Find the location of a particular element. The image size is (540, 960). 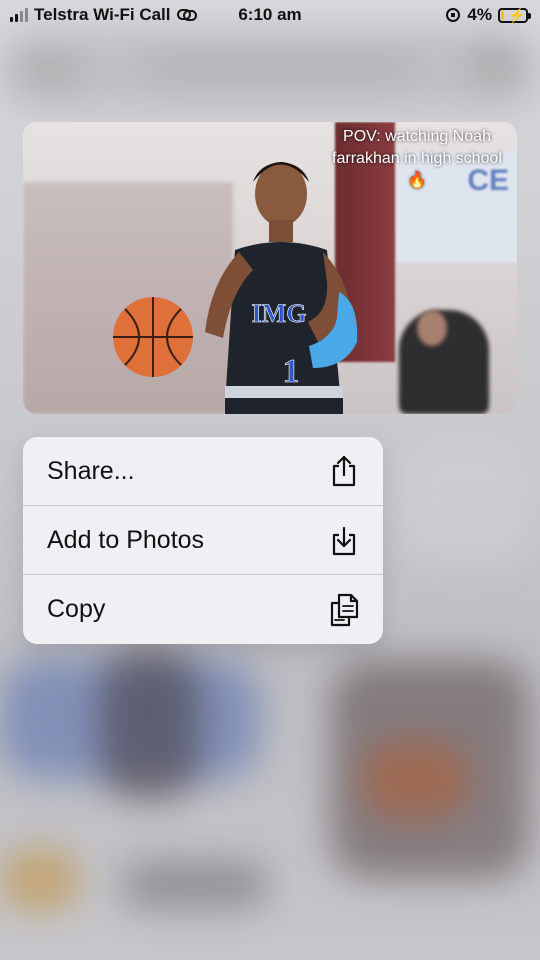

menu-item-copy: Copy is located at coordinates (203, 609).